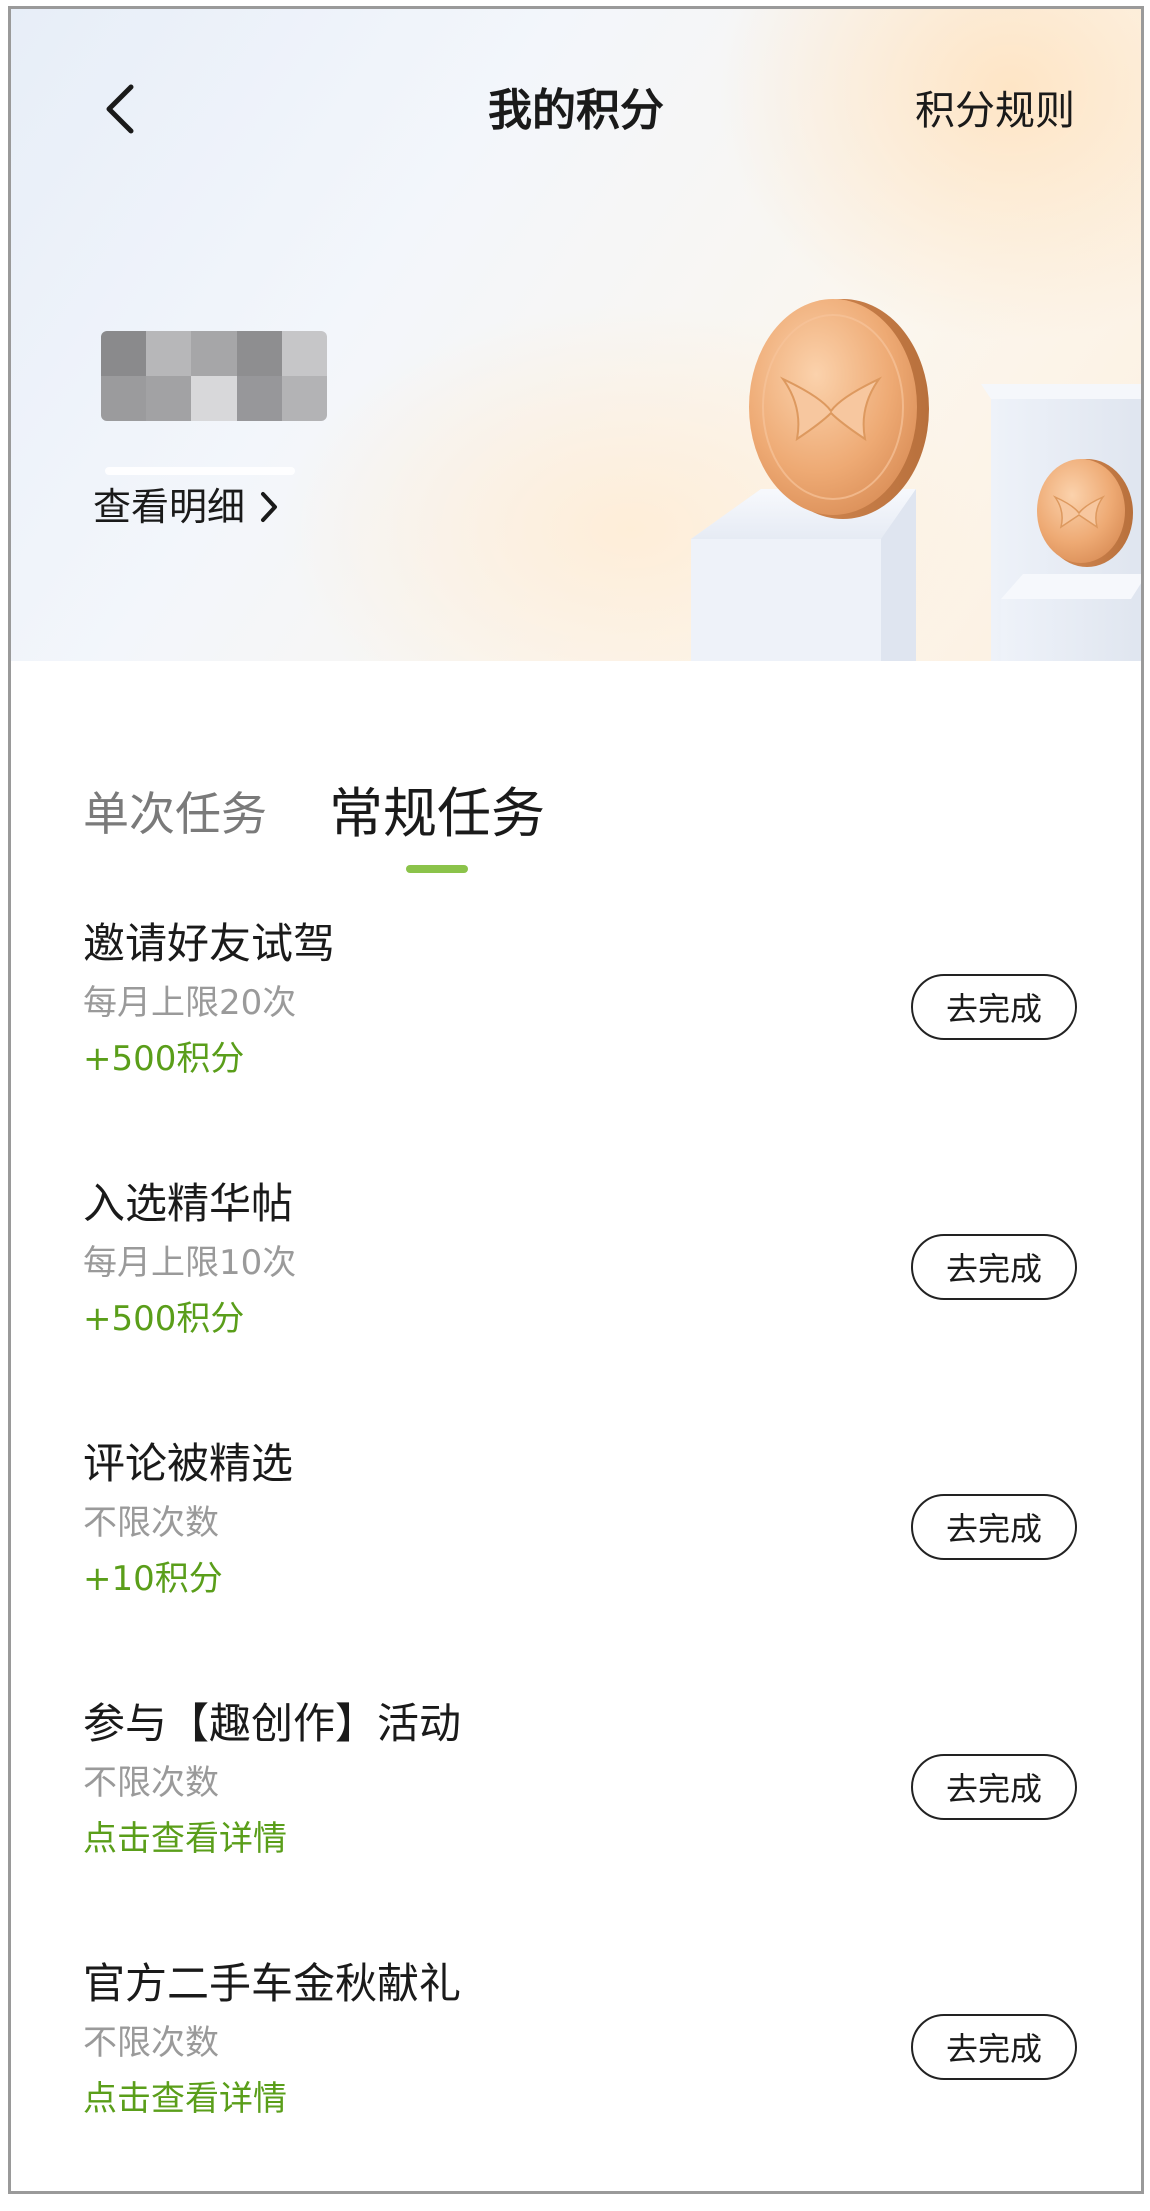 The image size is (1150, 2211). What do you see at coordinates (200, 471) in the screenshot?
I see `blurred-subtext` at bounding box center [200, 471].